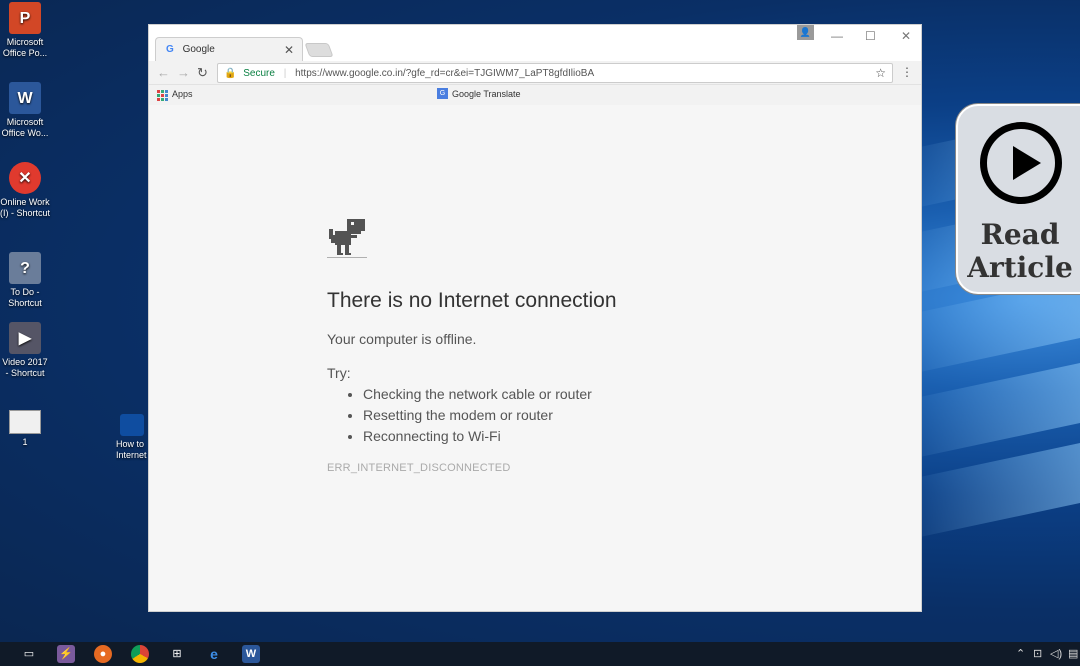  I want to click on read-article-button: Read Article, so click(1018, 199).